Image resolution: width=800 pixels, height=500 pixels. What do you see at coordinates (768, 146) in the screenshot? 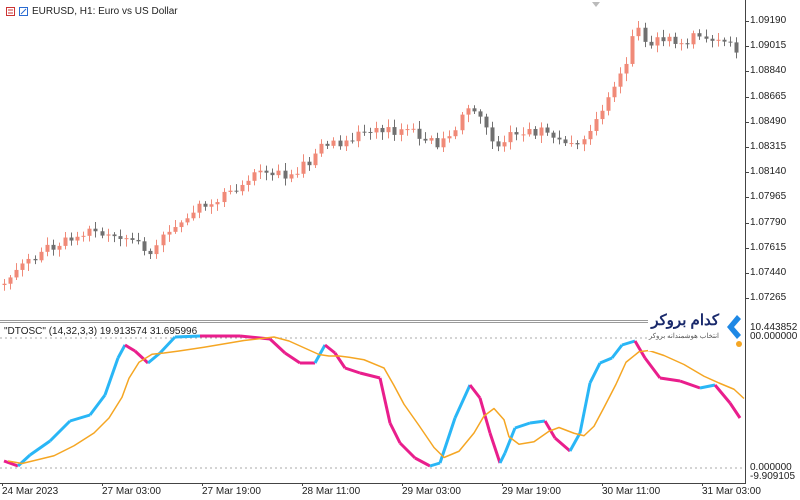
I see `price-axis-label: 1.08315` at bounding box center [768, 146].